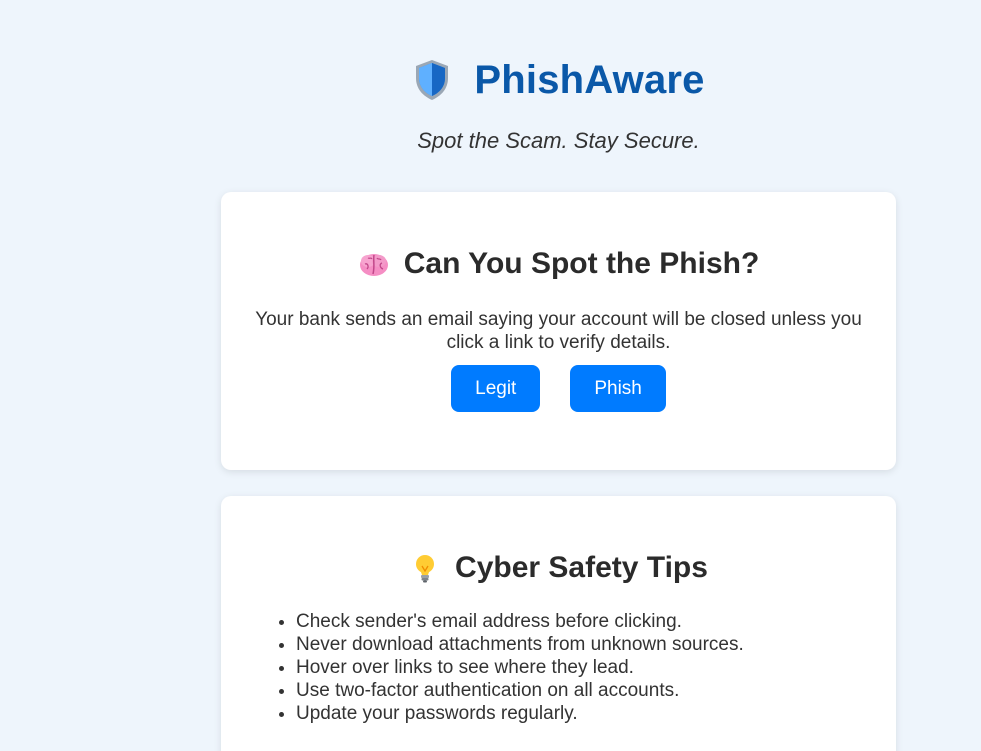 This screenshot has height=751, width=981. What do you see at coordinates (558, 388) in the screenshot?
I see `answer-buttons: Legit Phish` at bounding box center [558, 388].